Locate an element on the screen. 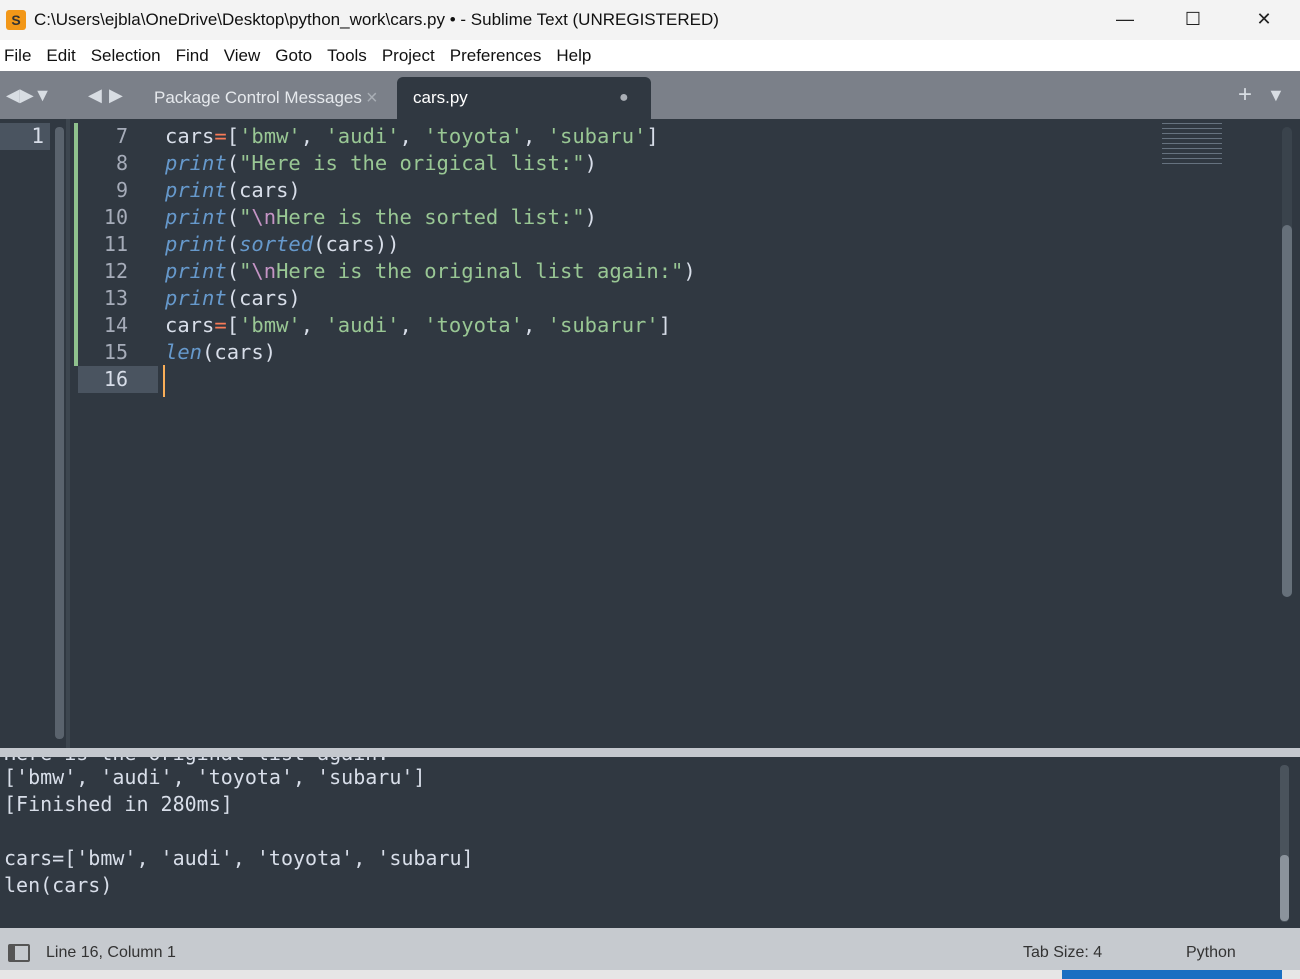 The image size is (1300, 979). line-number: 1 is located at coordinates (25, 136).